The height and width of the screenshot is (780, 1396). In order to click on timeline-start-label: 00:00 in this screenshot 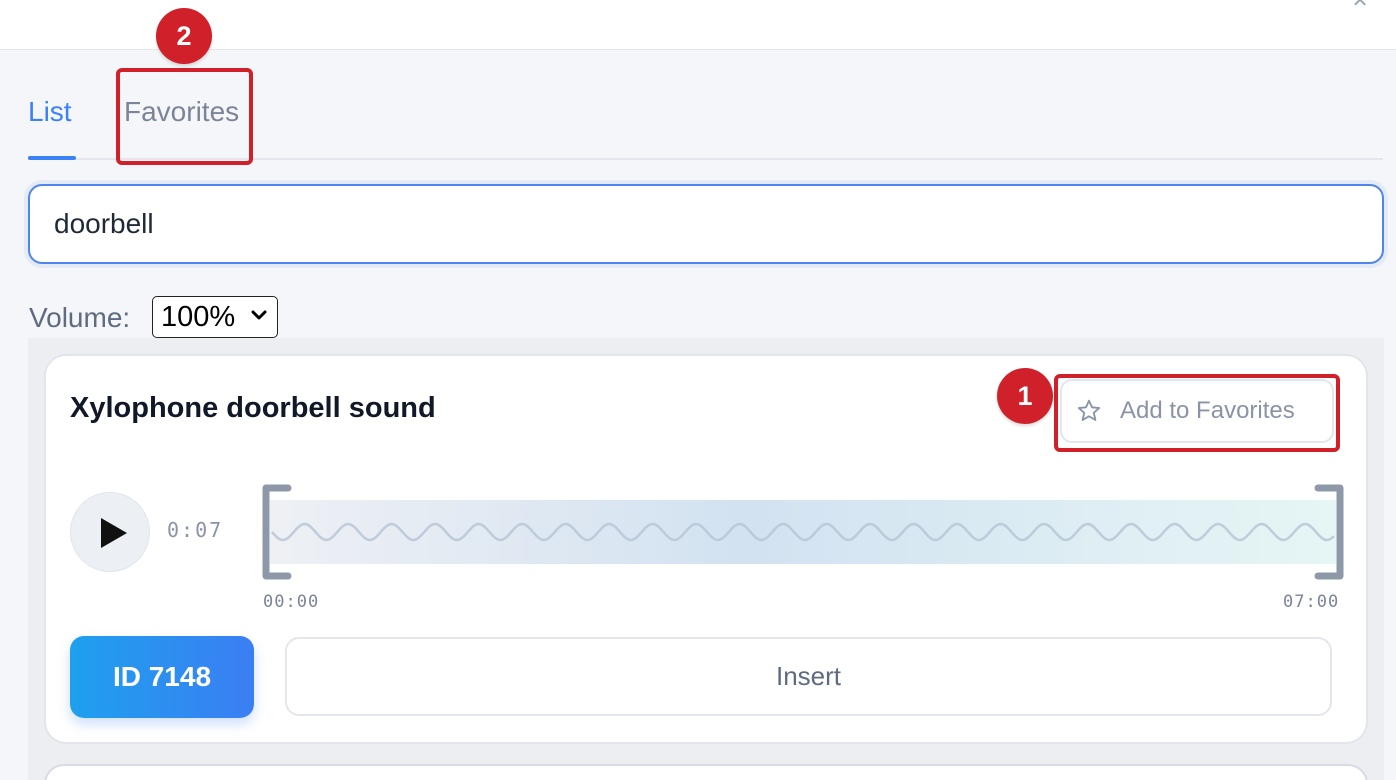, I will do `click(291, 602)`.